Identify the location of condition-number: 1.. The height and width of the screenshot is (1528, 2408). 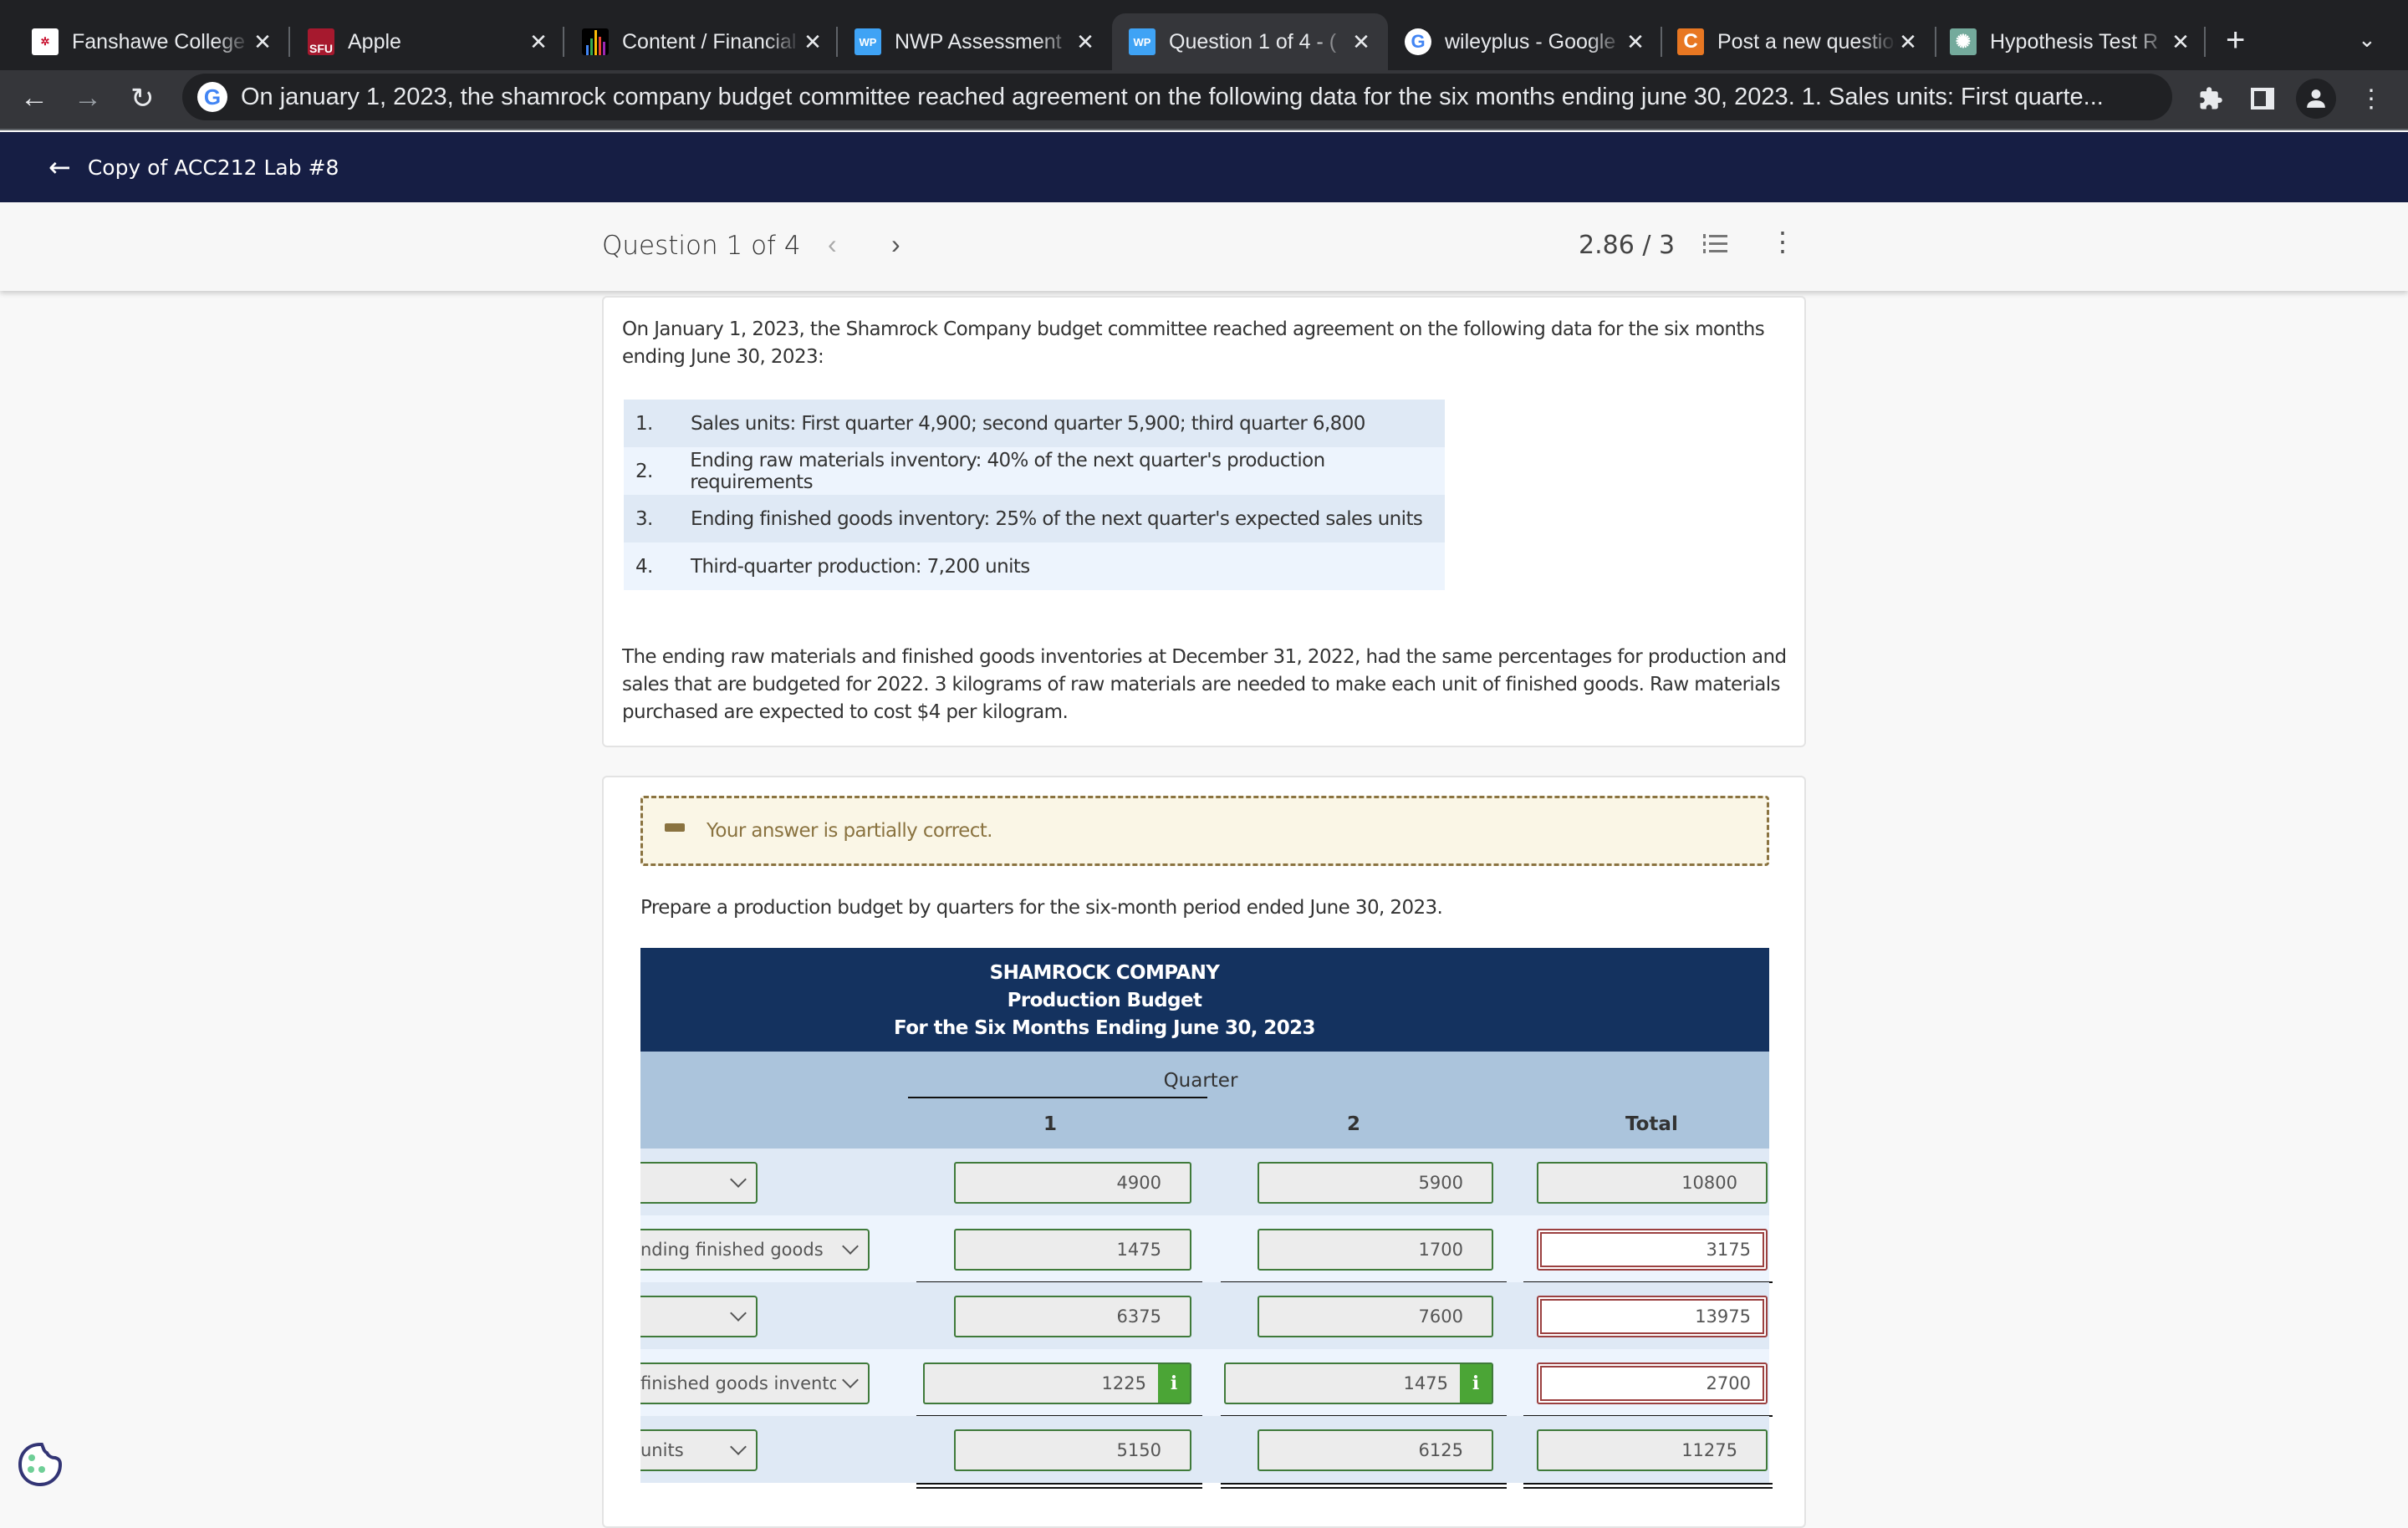
(644, 423).